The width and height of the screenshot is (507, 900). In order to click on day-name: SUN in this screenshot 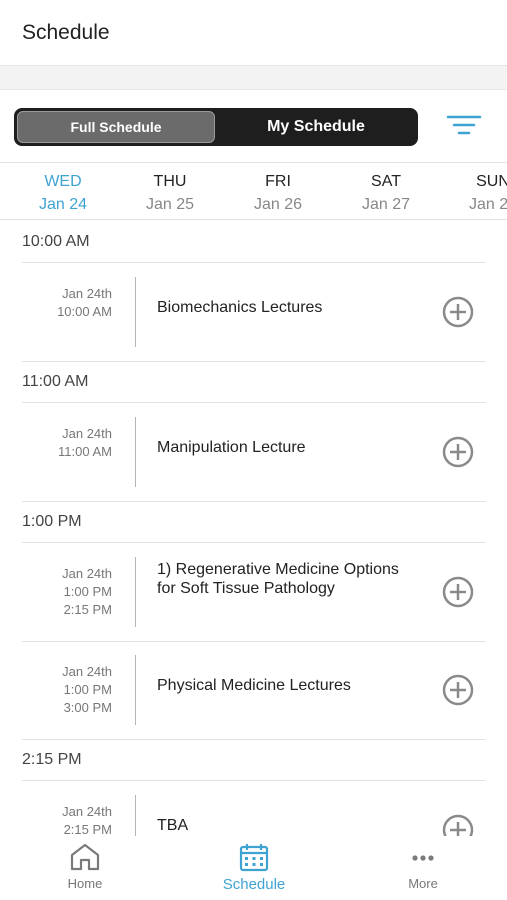, I will do `click(491, 181)`.